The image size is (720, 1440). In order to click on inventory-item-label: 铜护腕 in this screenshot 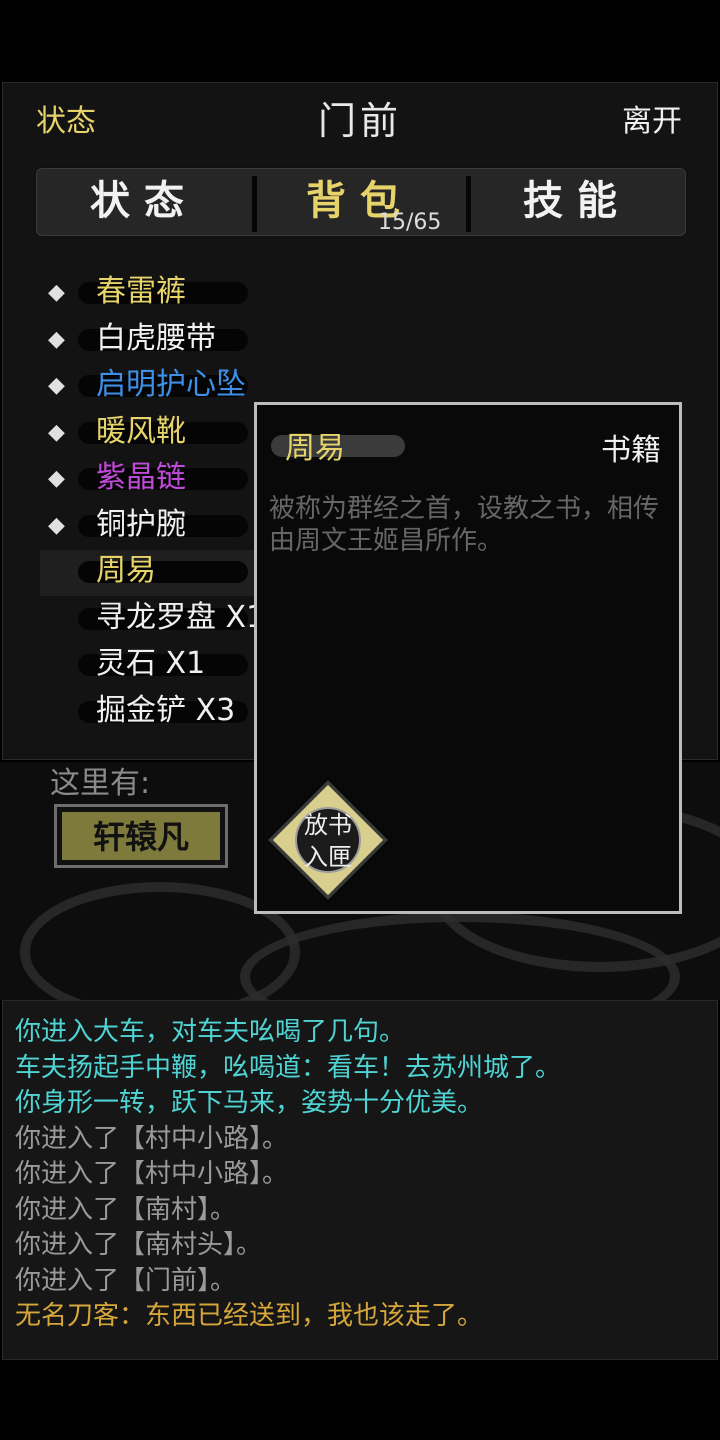, I will do `click(141, 524)`.